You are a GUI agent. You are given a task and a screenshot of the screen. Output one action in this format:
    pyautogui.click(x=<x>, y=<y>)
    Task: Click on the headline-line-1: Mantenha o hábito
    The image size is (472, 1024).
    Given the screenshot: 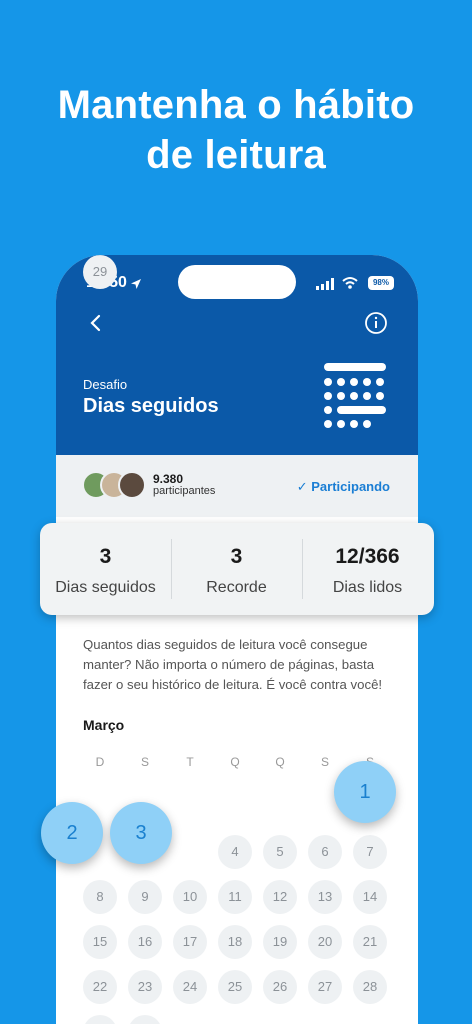 What is the action you would take?
    pyautogui.click(x=236, y=105)
    